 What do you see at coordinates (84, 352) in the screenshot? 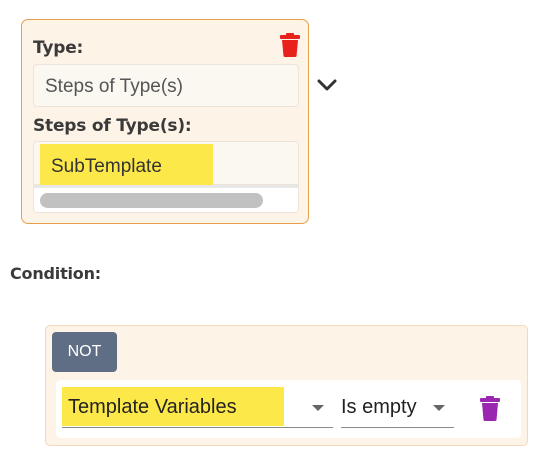
I see `not-button: NOT` at bounding box center [84, 352].